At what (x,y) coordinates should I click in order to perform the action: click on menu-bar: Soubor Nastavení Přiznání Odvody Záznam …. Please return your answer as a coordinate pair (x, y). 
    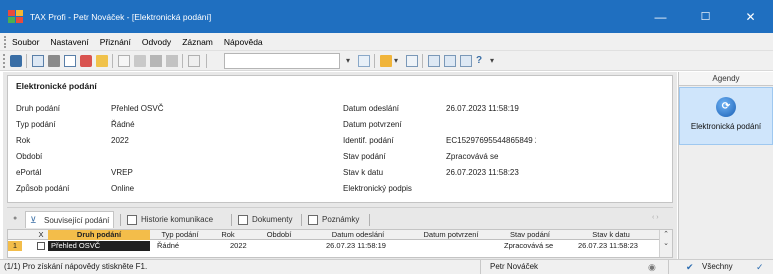
    Looking at the image, I should click on (386, 42).